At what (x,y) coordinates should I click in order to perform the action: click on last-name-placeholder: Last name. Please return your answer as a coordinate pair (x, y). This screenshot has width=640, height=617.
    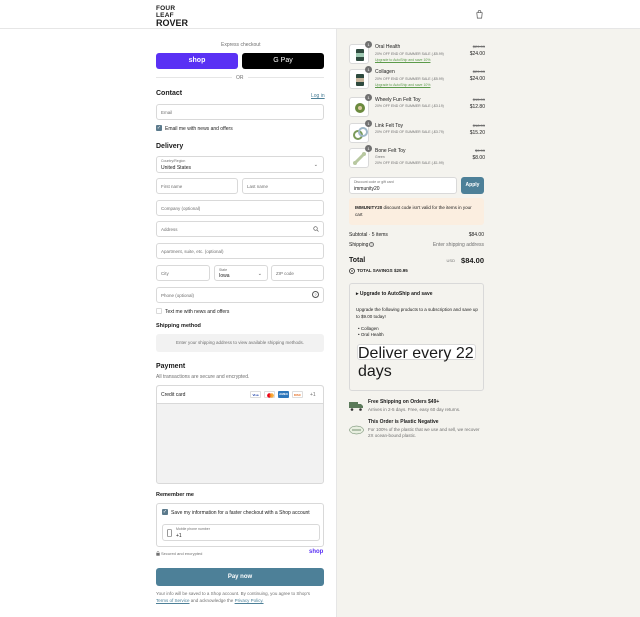
    Looking at the image, I should click on (258, 186).